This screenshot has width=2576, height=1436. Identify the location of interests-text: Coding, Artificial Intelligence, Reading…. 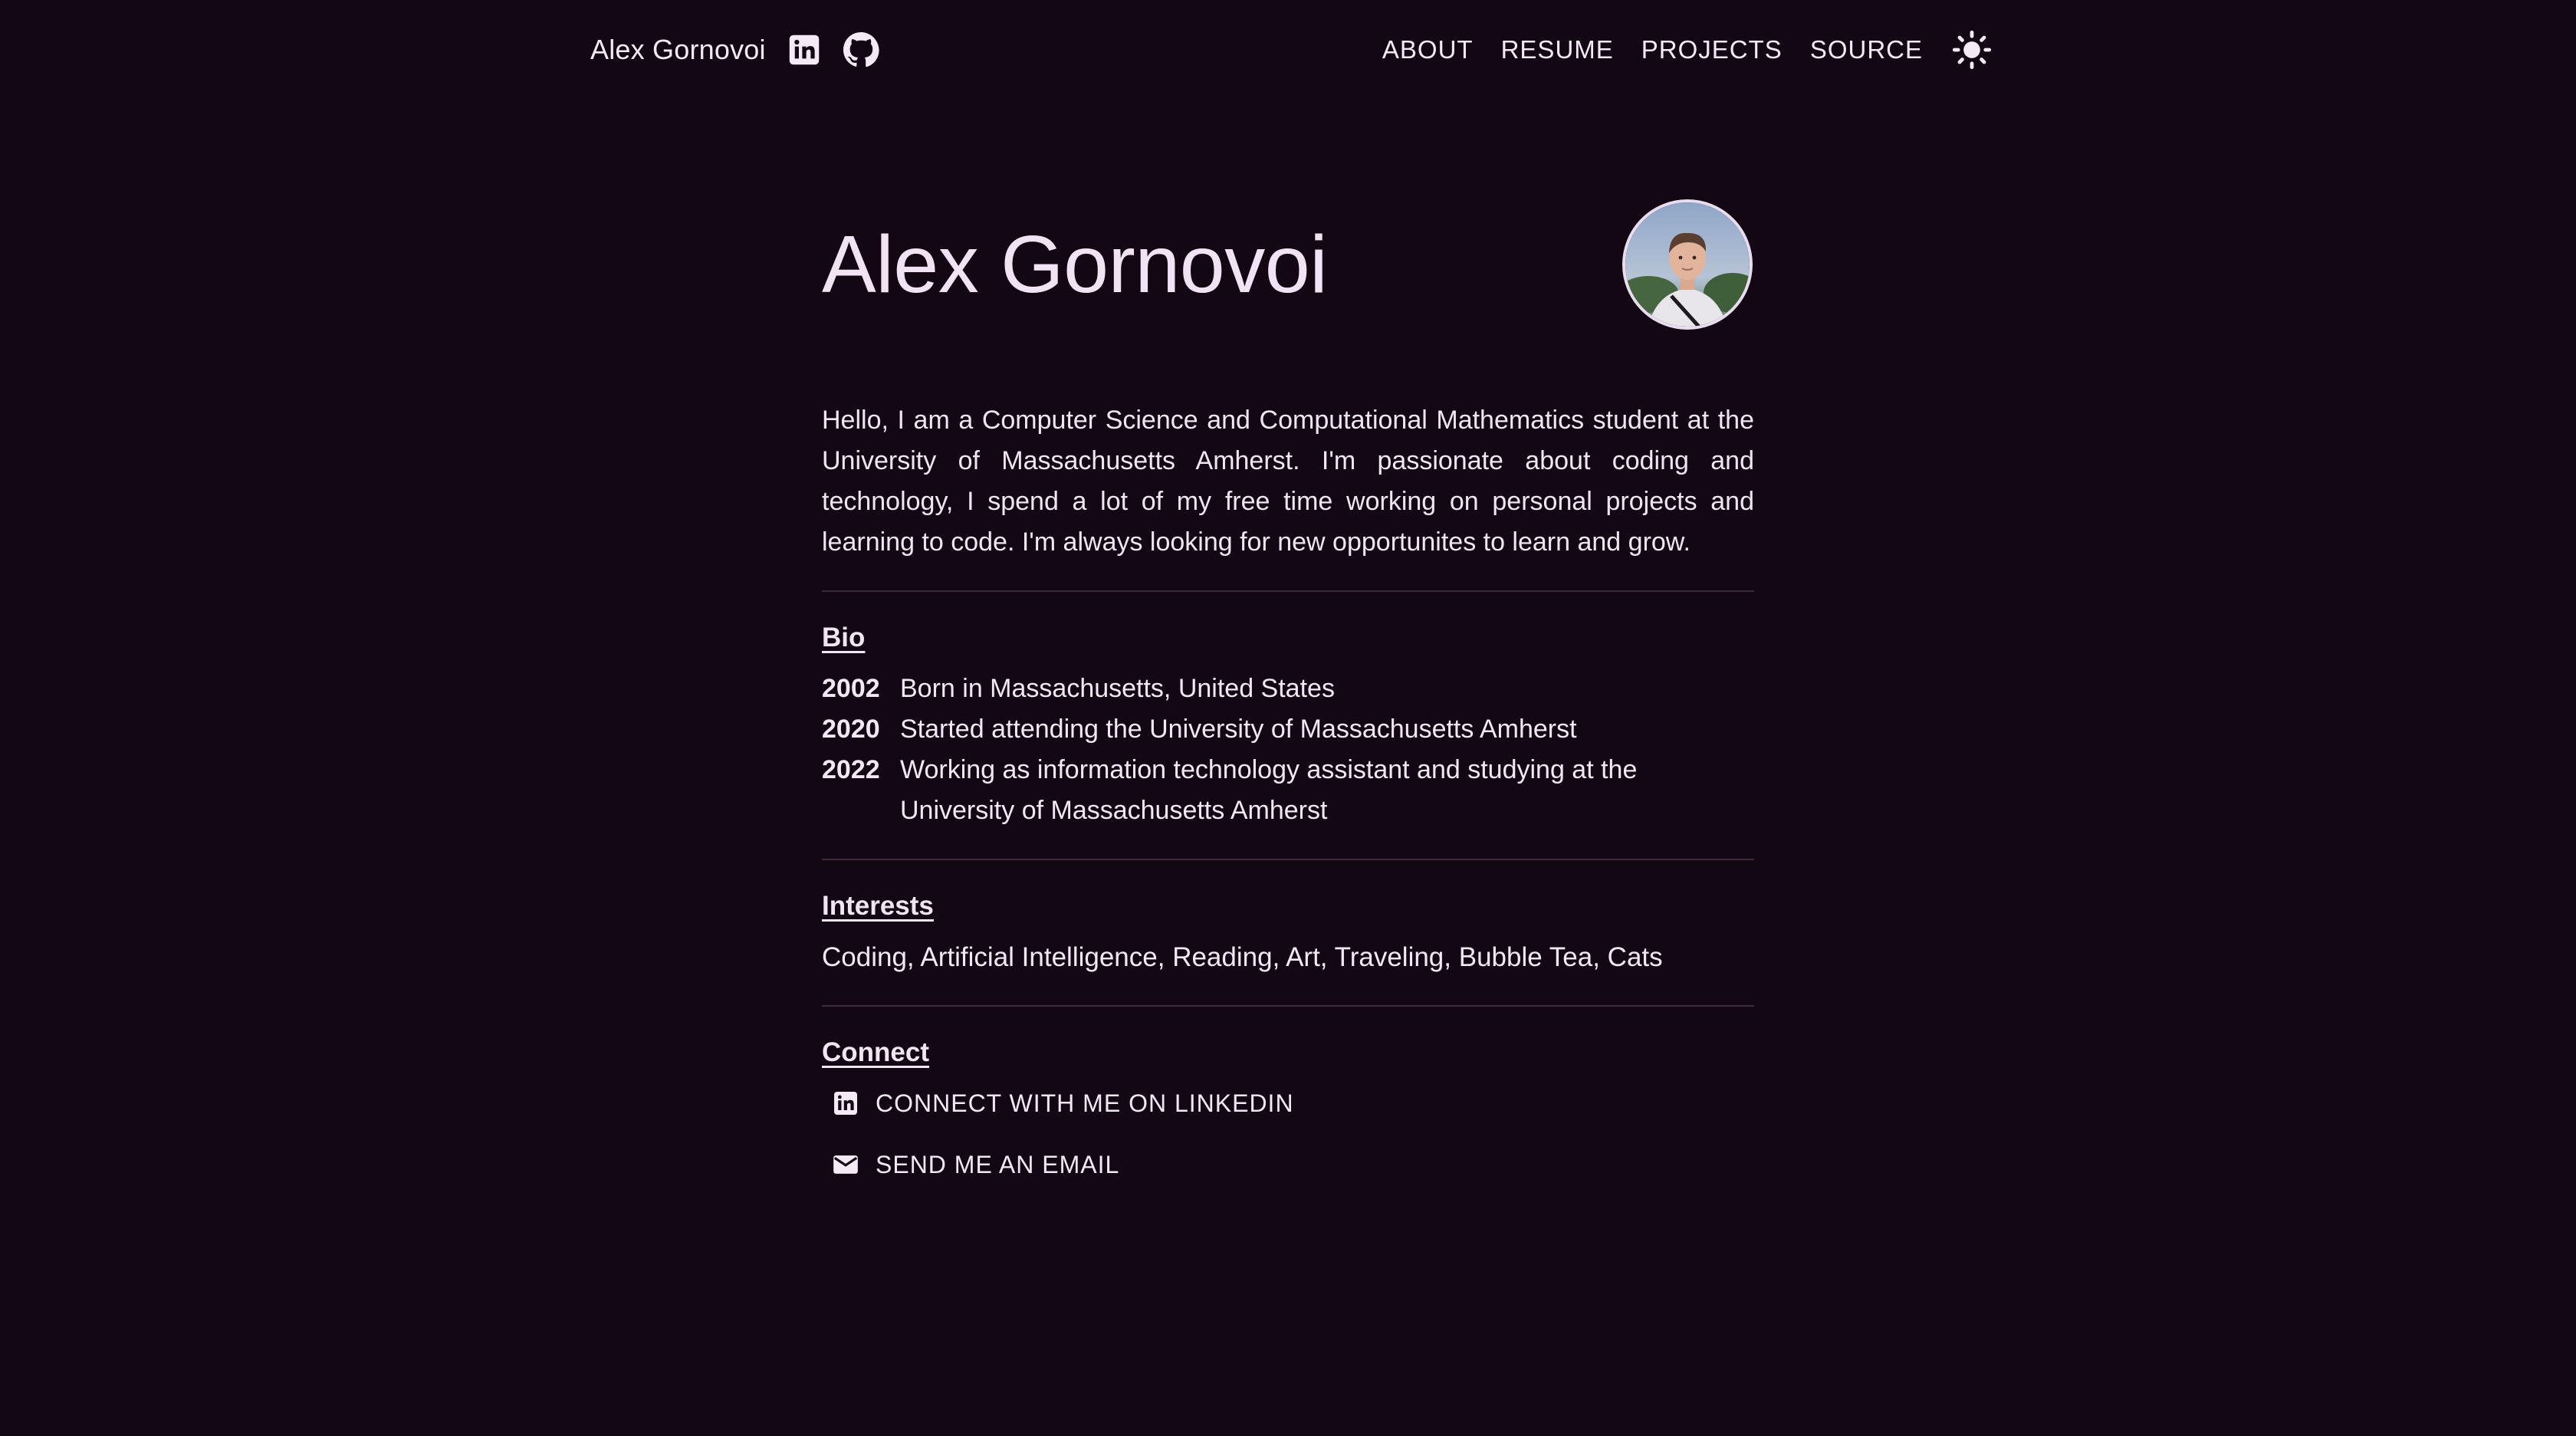
(1242, 957).